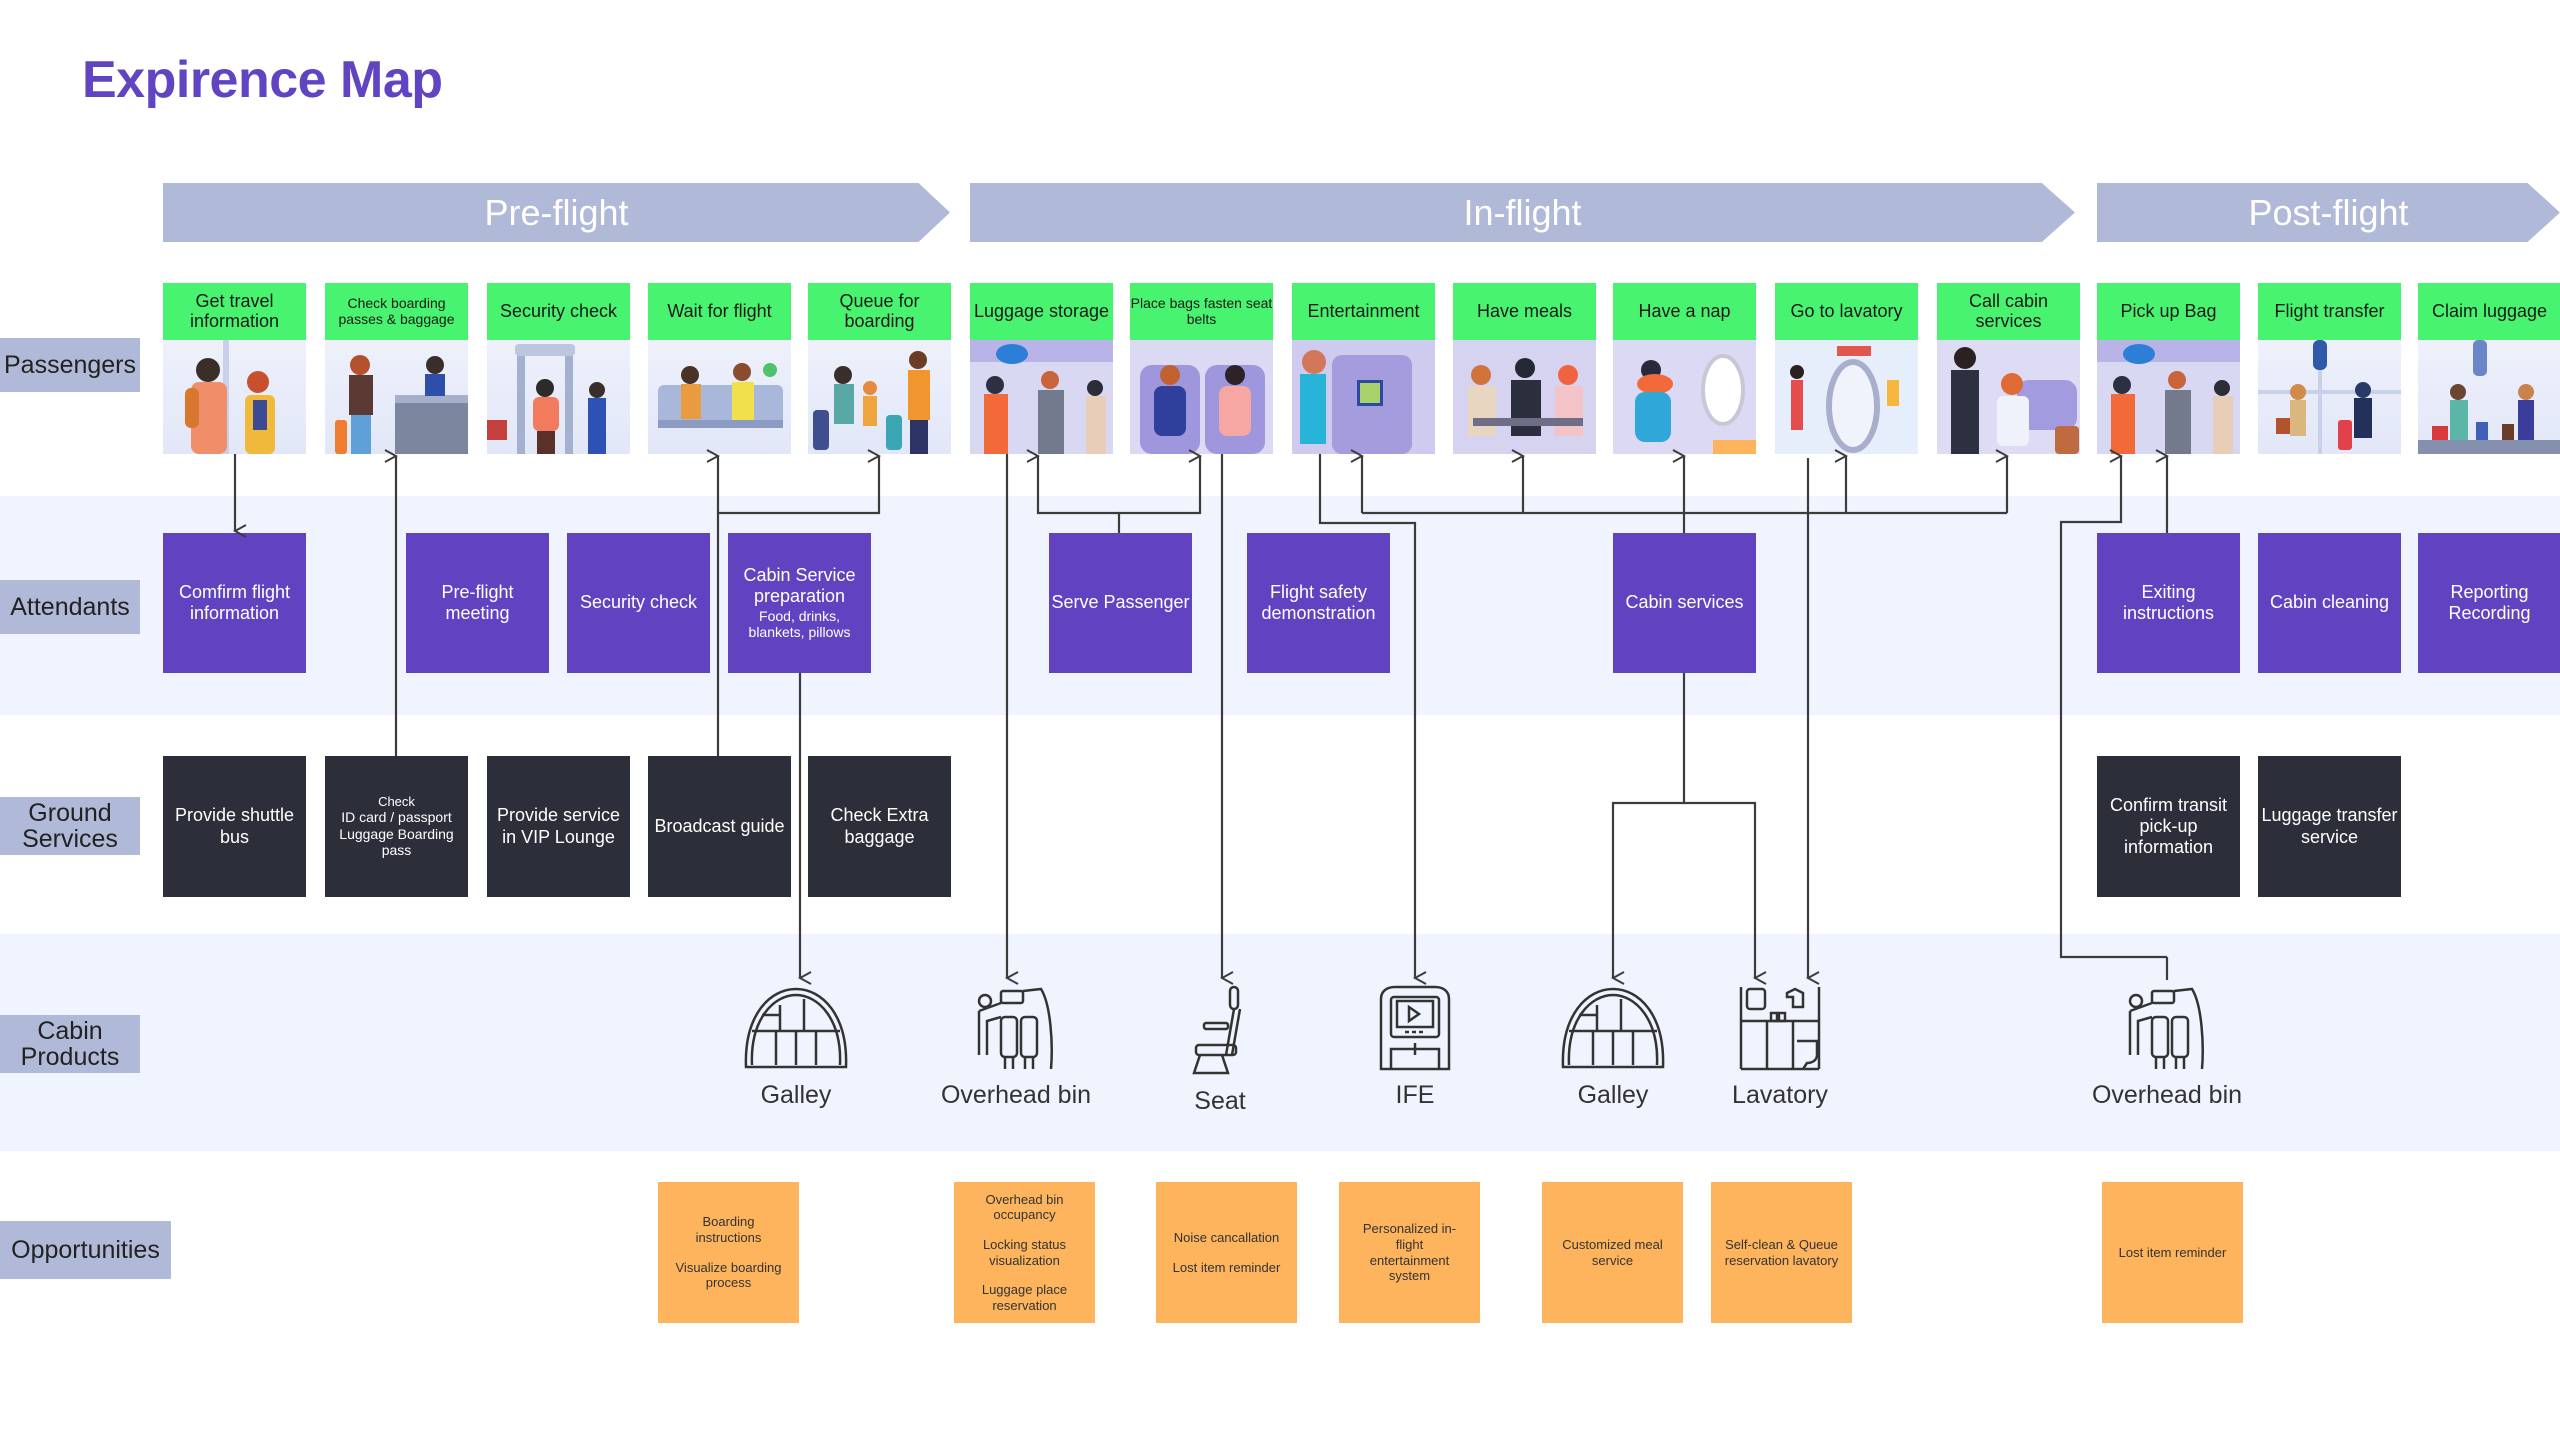 Image resolution: width=2560 pixels, height=1440 pixels. I want to click on opportunity-item: Customized meal service, so click(1612, 1252).